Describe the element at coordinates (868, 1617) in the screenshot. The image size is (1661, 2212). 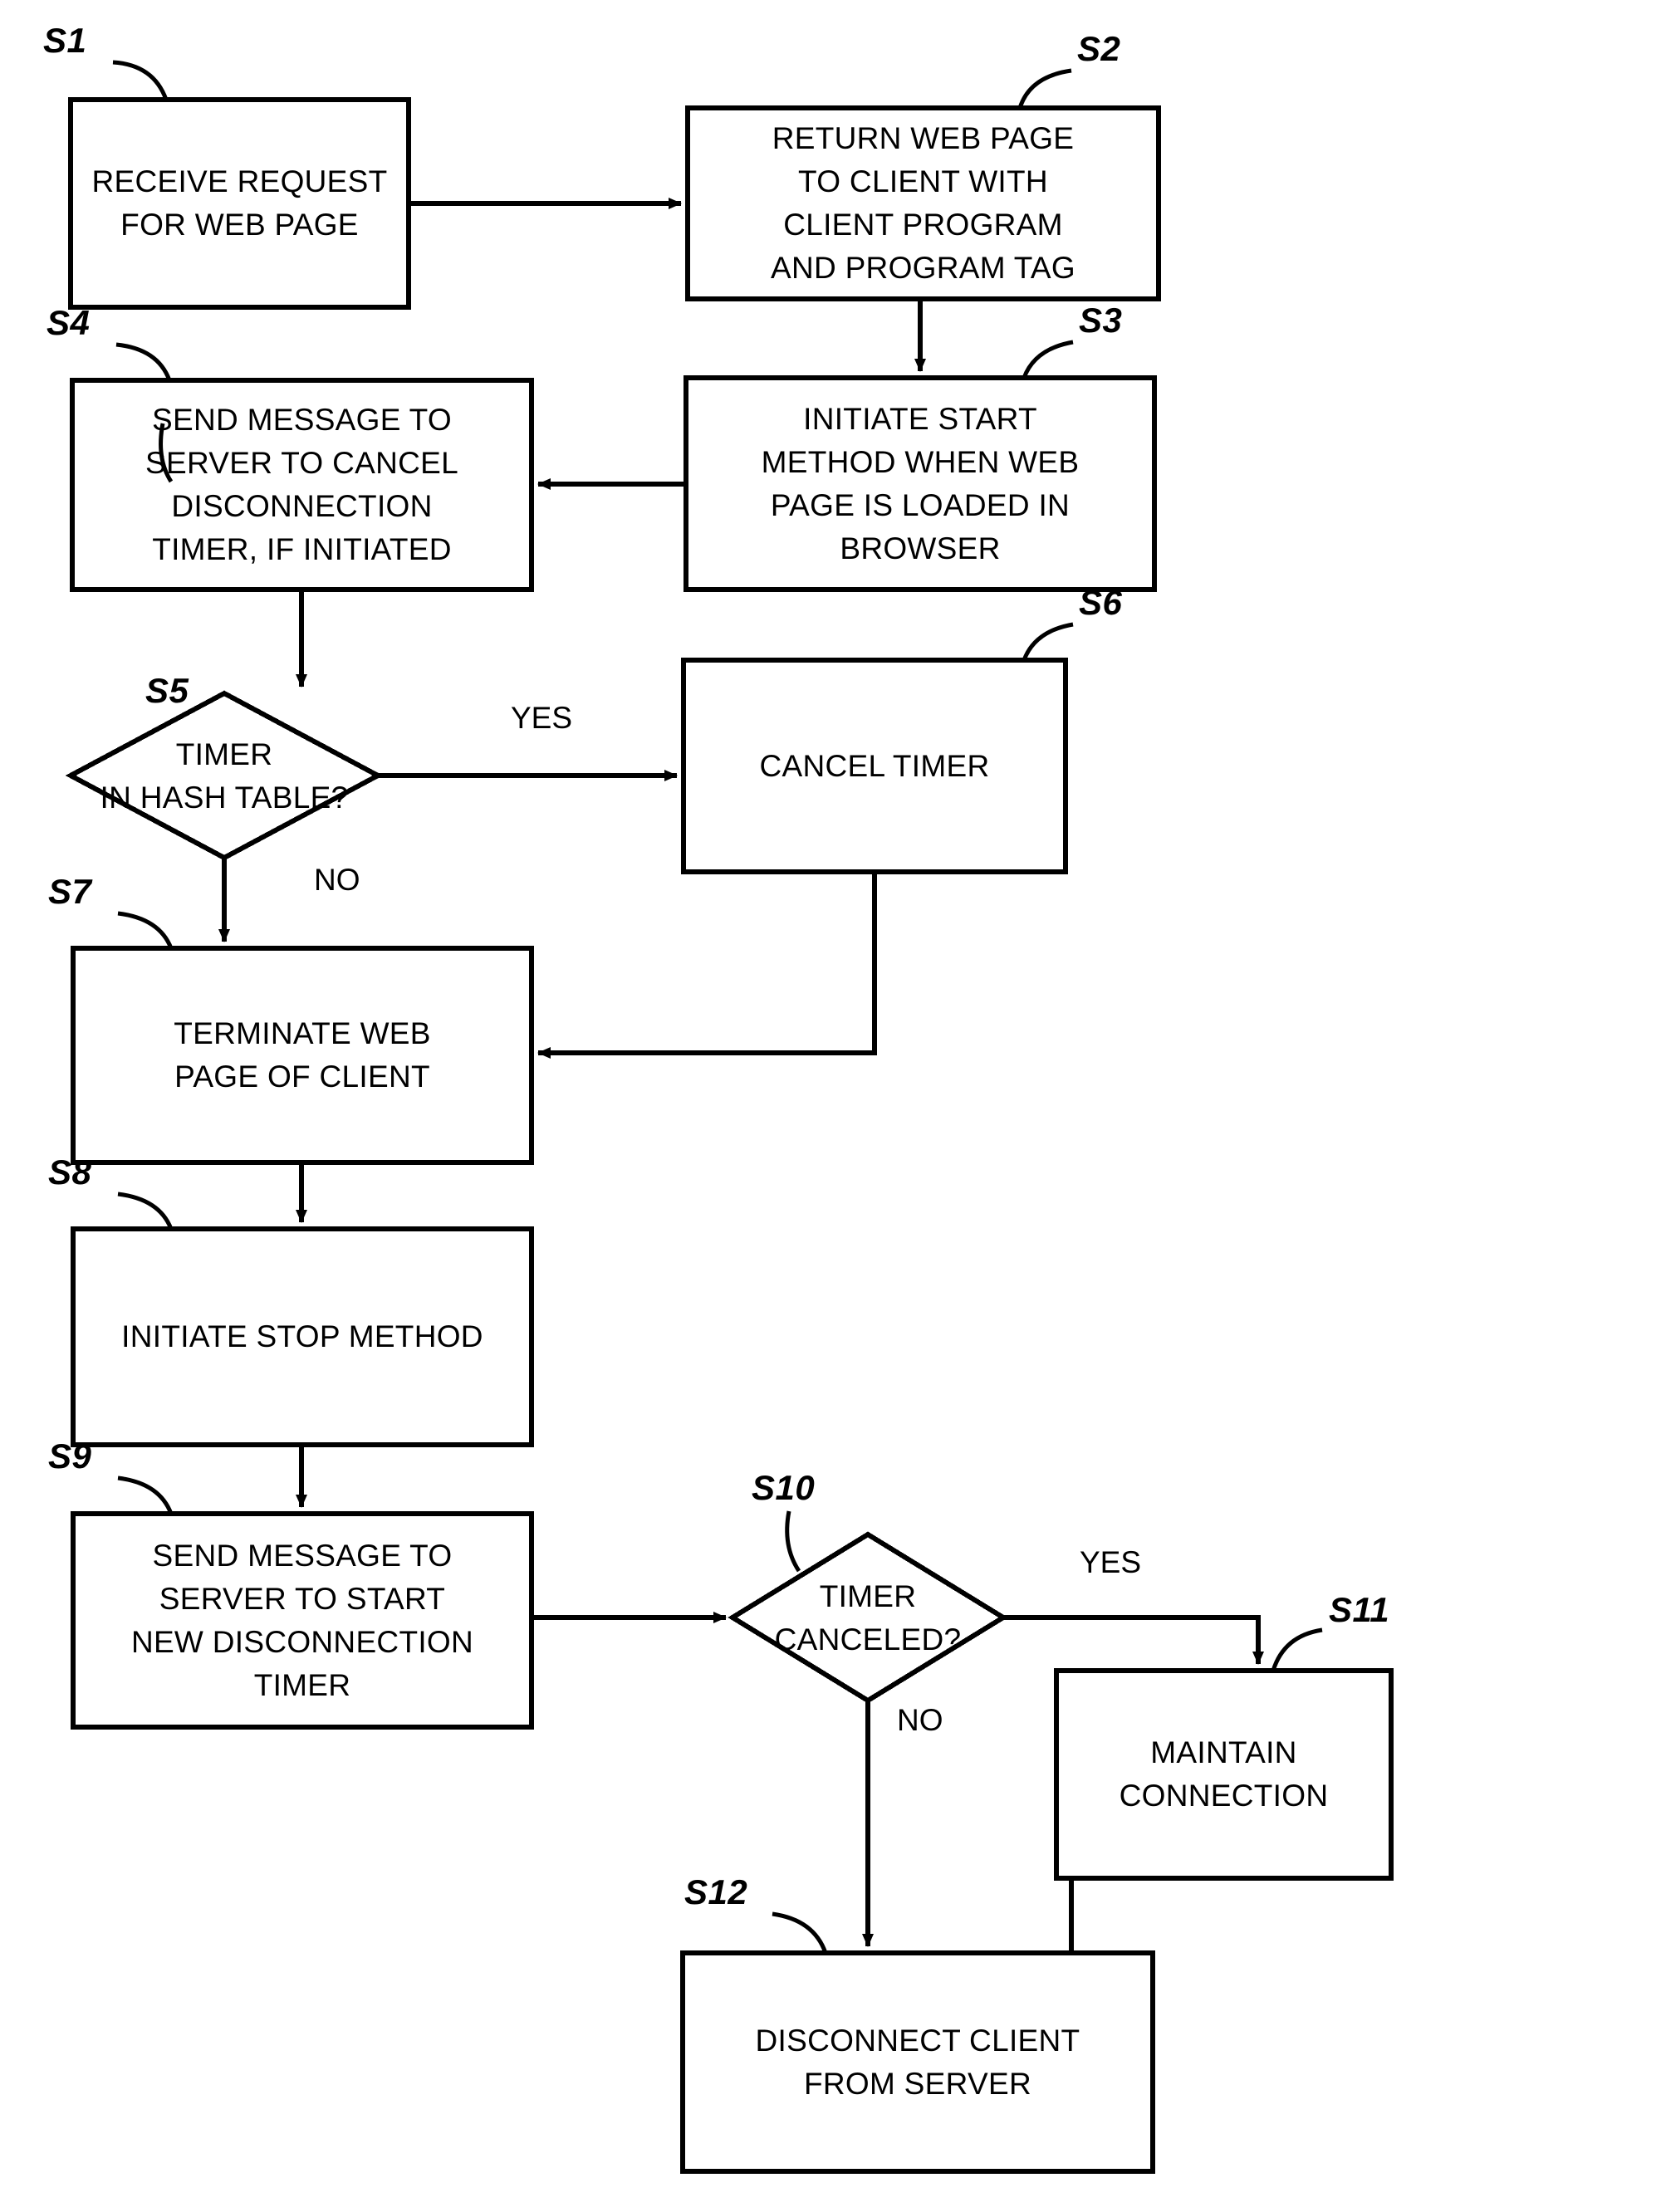
I see `node-diamond-s10` at that location.